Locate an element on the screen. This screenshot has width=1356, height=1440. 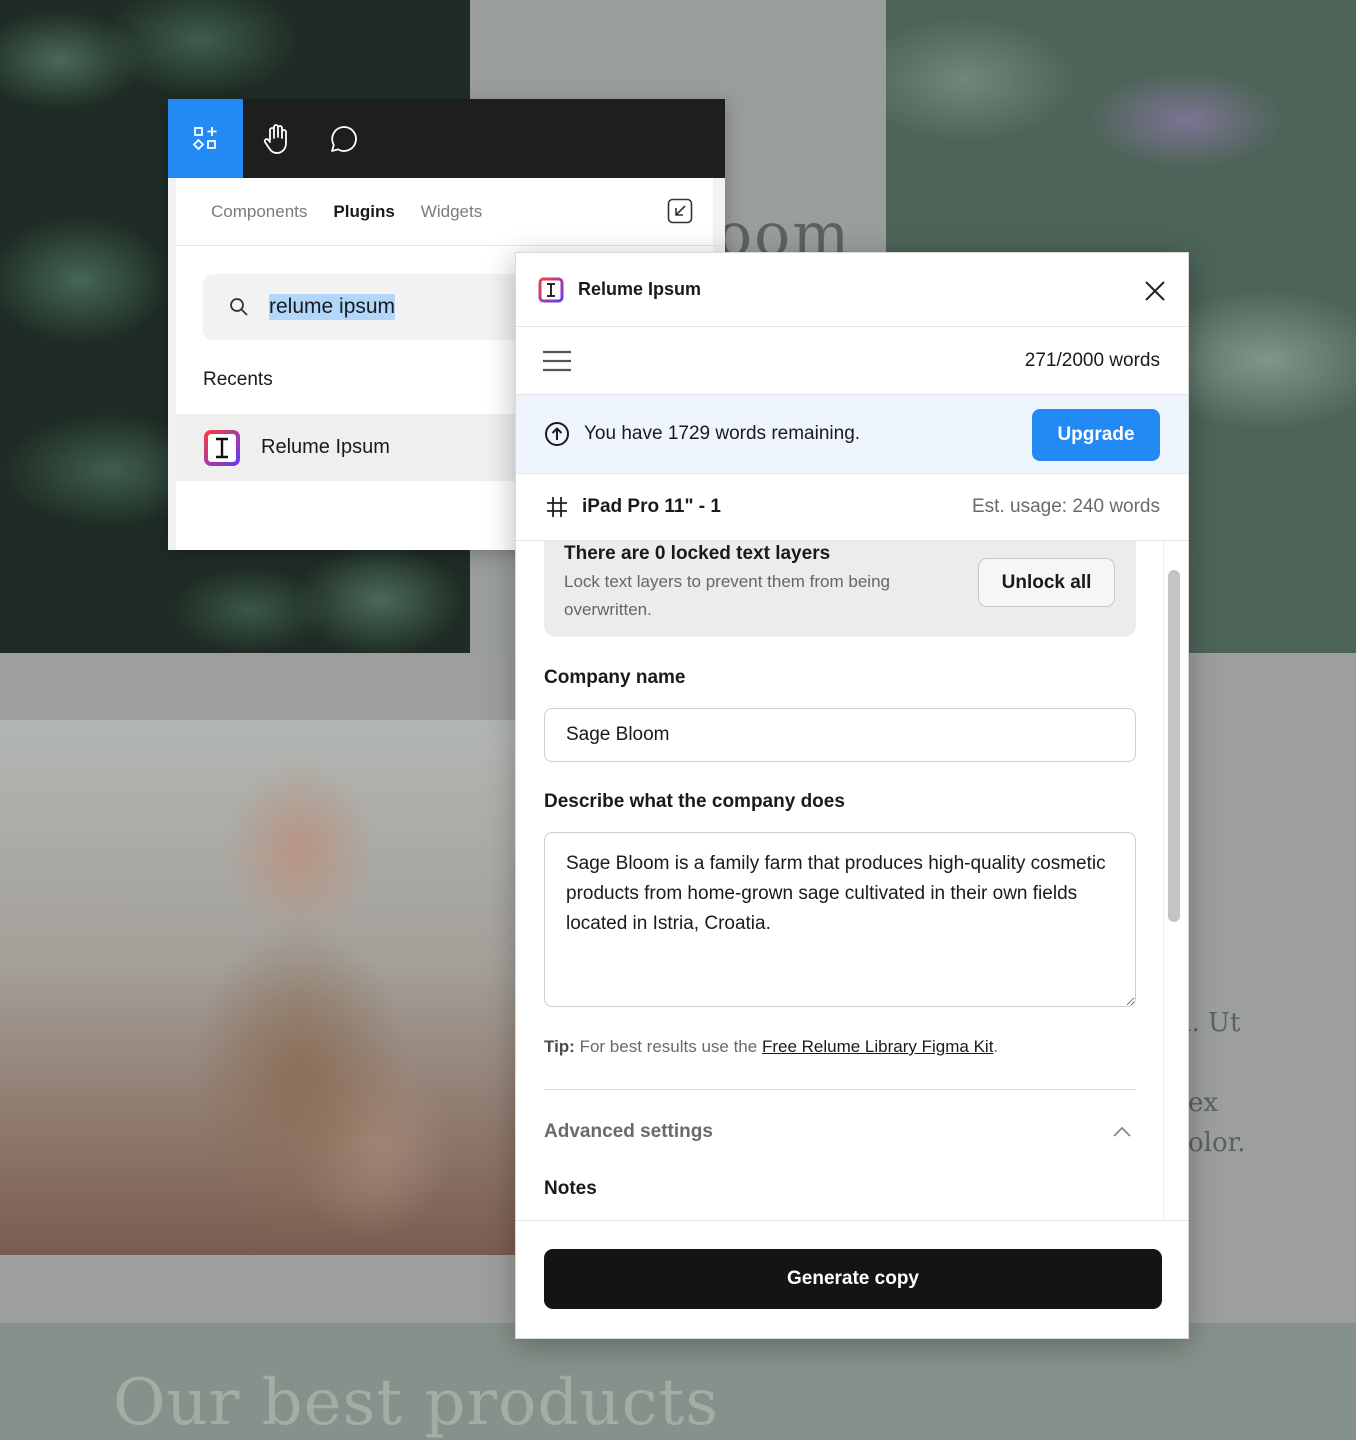
resources-tabs: Components Plugins Widgets is located at coordinates (446, 212).